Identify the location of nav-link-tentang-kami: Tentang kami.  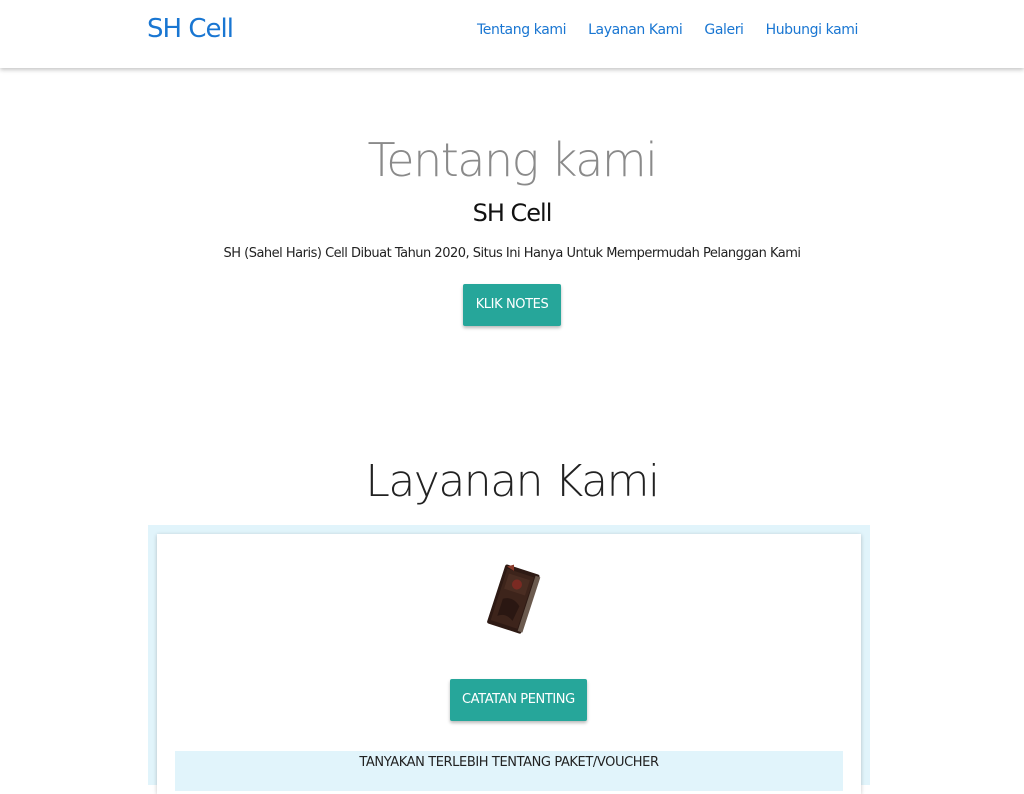
(522, 30).